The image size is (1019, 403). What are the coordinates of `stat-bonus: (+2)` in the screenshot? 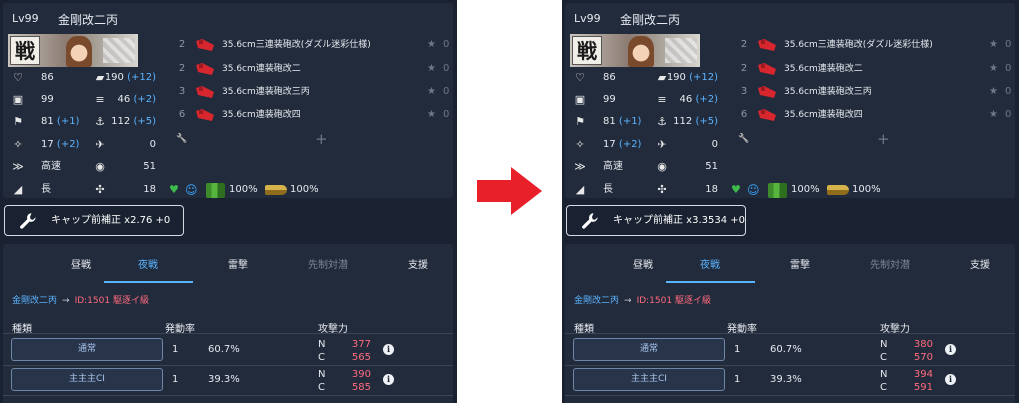 It's located at (705, 99).